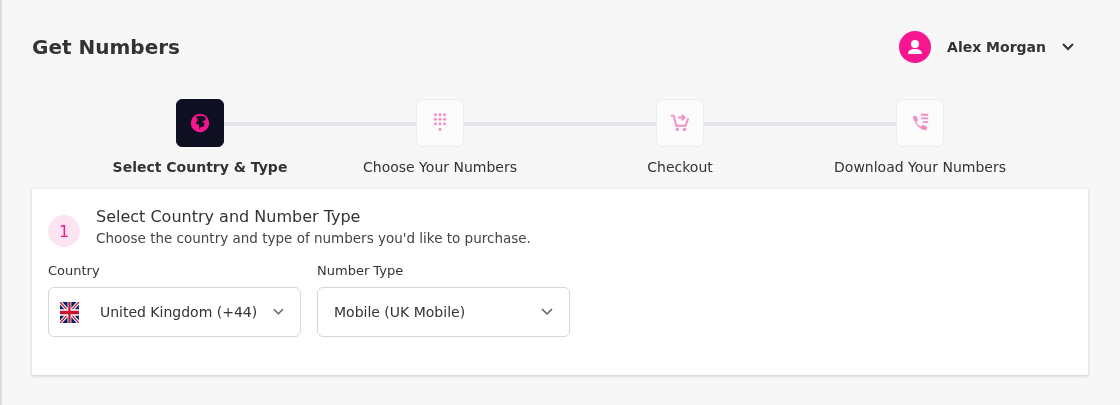  Describe the element at coordinates (993, 47) in the screenshot. I see `user-menu: Alex Morgan` at that location.